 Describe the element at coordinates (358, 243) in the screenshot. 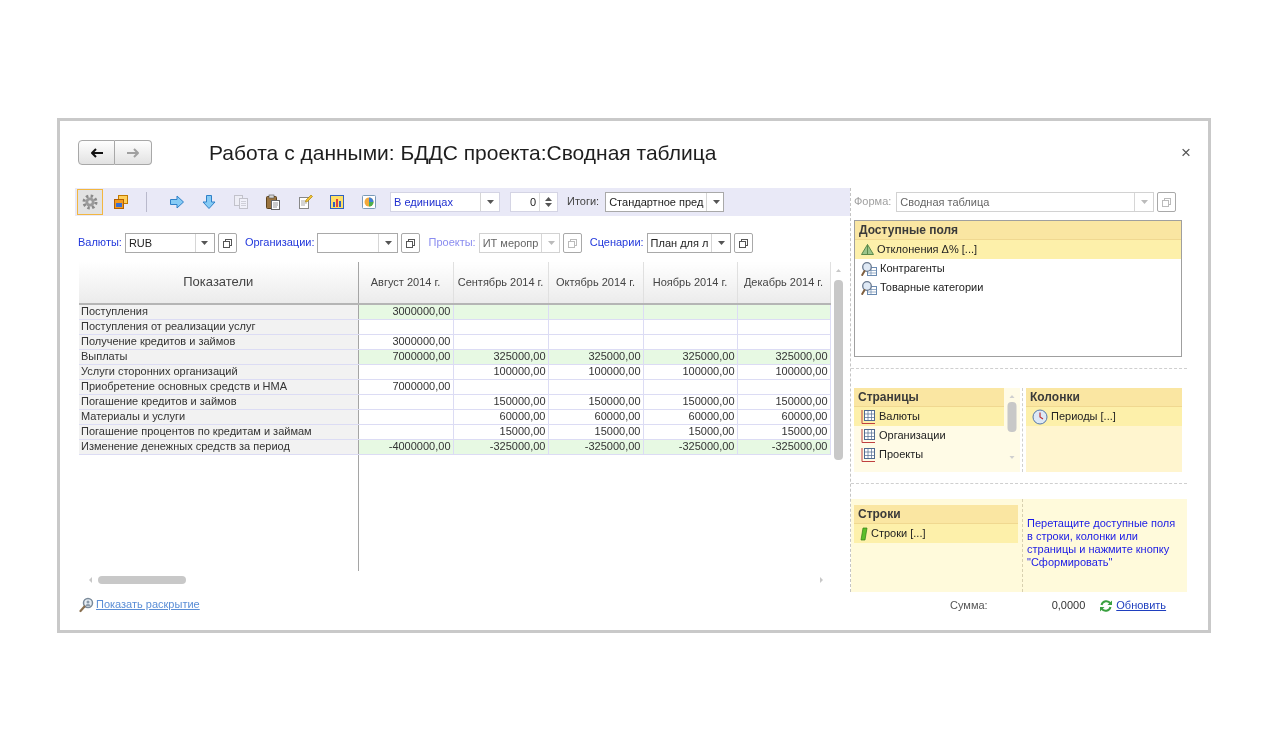

I see `filter-field` at that location.